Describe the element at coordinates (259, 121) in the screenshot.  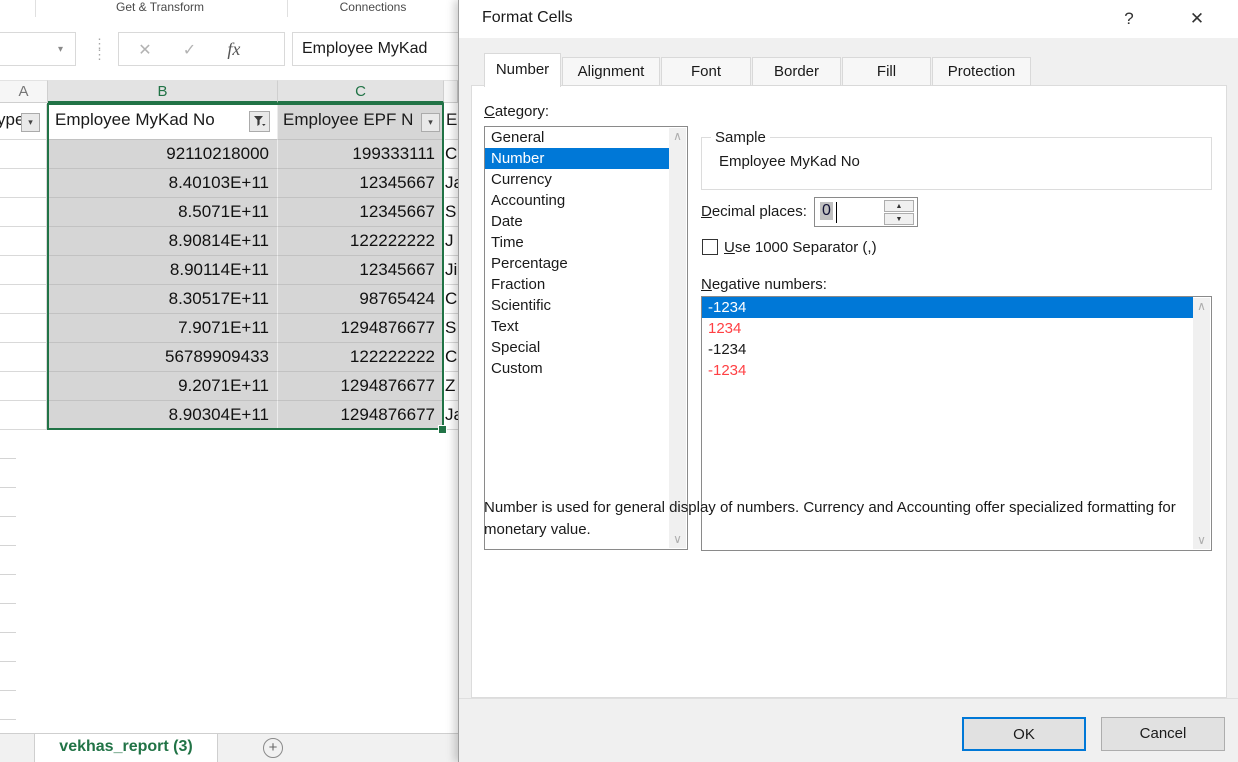
I see `filter-funnel-icon` at that location.